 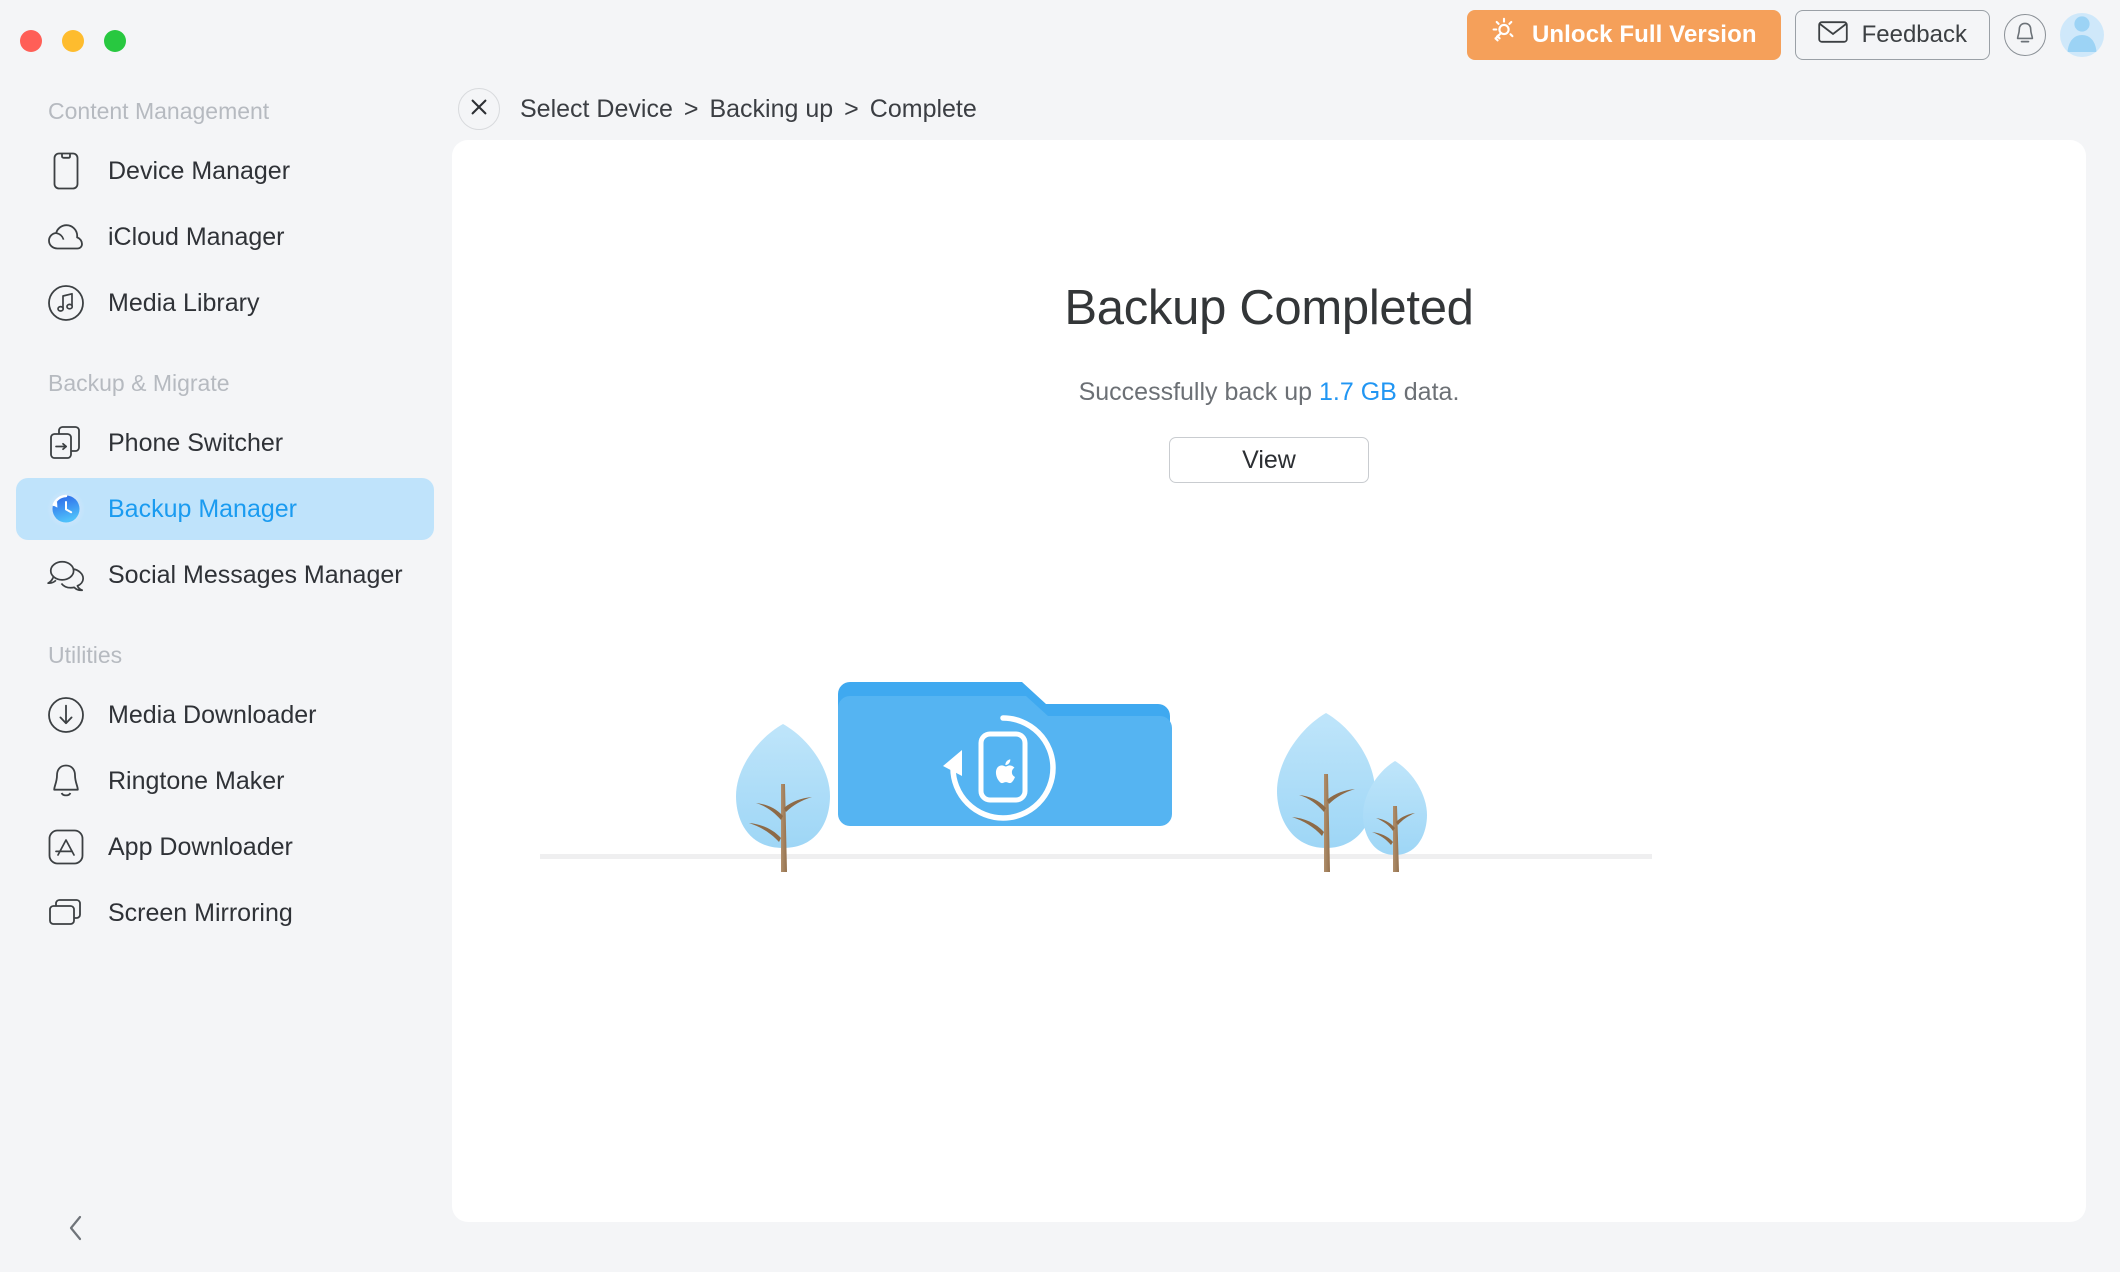 What do you see at coordinates (1286, 109) in the screenshot?
I see `breadcrumb: Select Device > Backing up > Complete` at bounding box center [1286, 109].